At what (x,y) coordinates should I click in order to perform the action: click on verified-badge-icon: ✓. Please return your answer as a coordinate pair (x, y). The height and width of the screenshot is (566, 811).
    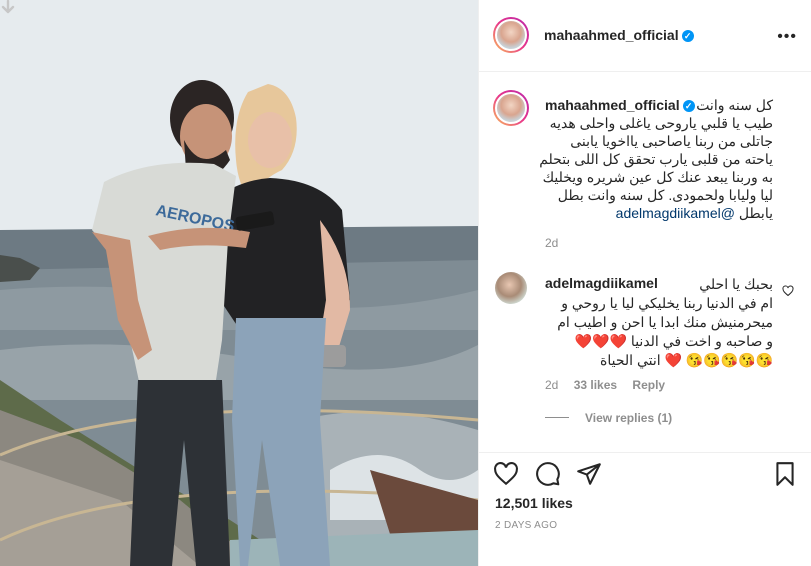
    Looking at the image, I should click on (687, 36).